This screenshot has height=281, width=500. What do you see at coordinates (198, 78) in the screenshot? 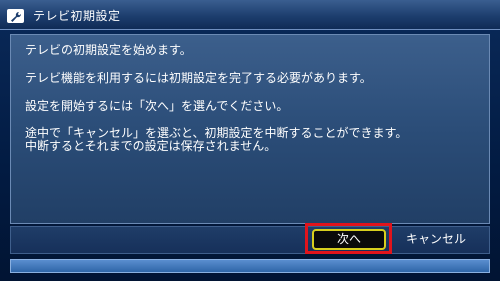
I see `message-line: テレビ機能を利用するには初期設定を完了する必要があります。` at bounding box center [198, 78].